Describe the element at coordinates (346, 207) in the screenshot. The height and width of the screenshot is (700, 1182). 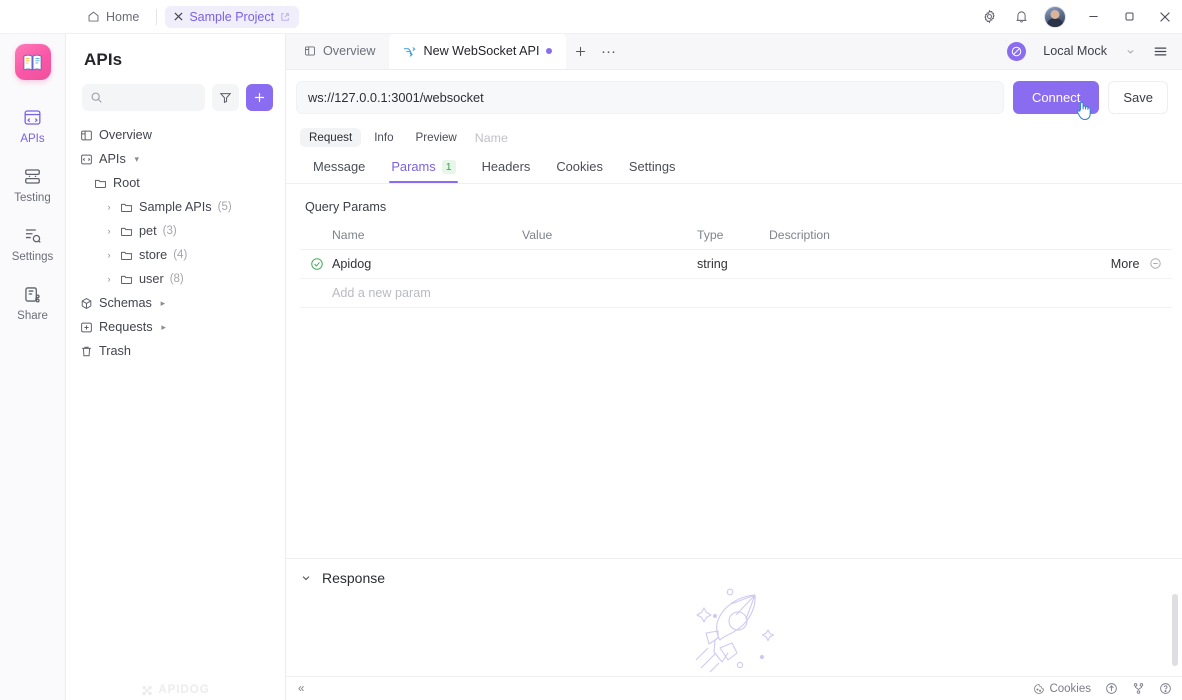
I see `query-params-title: Query Params` at that location.